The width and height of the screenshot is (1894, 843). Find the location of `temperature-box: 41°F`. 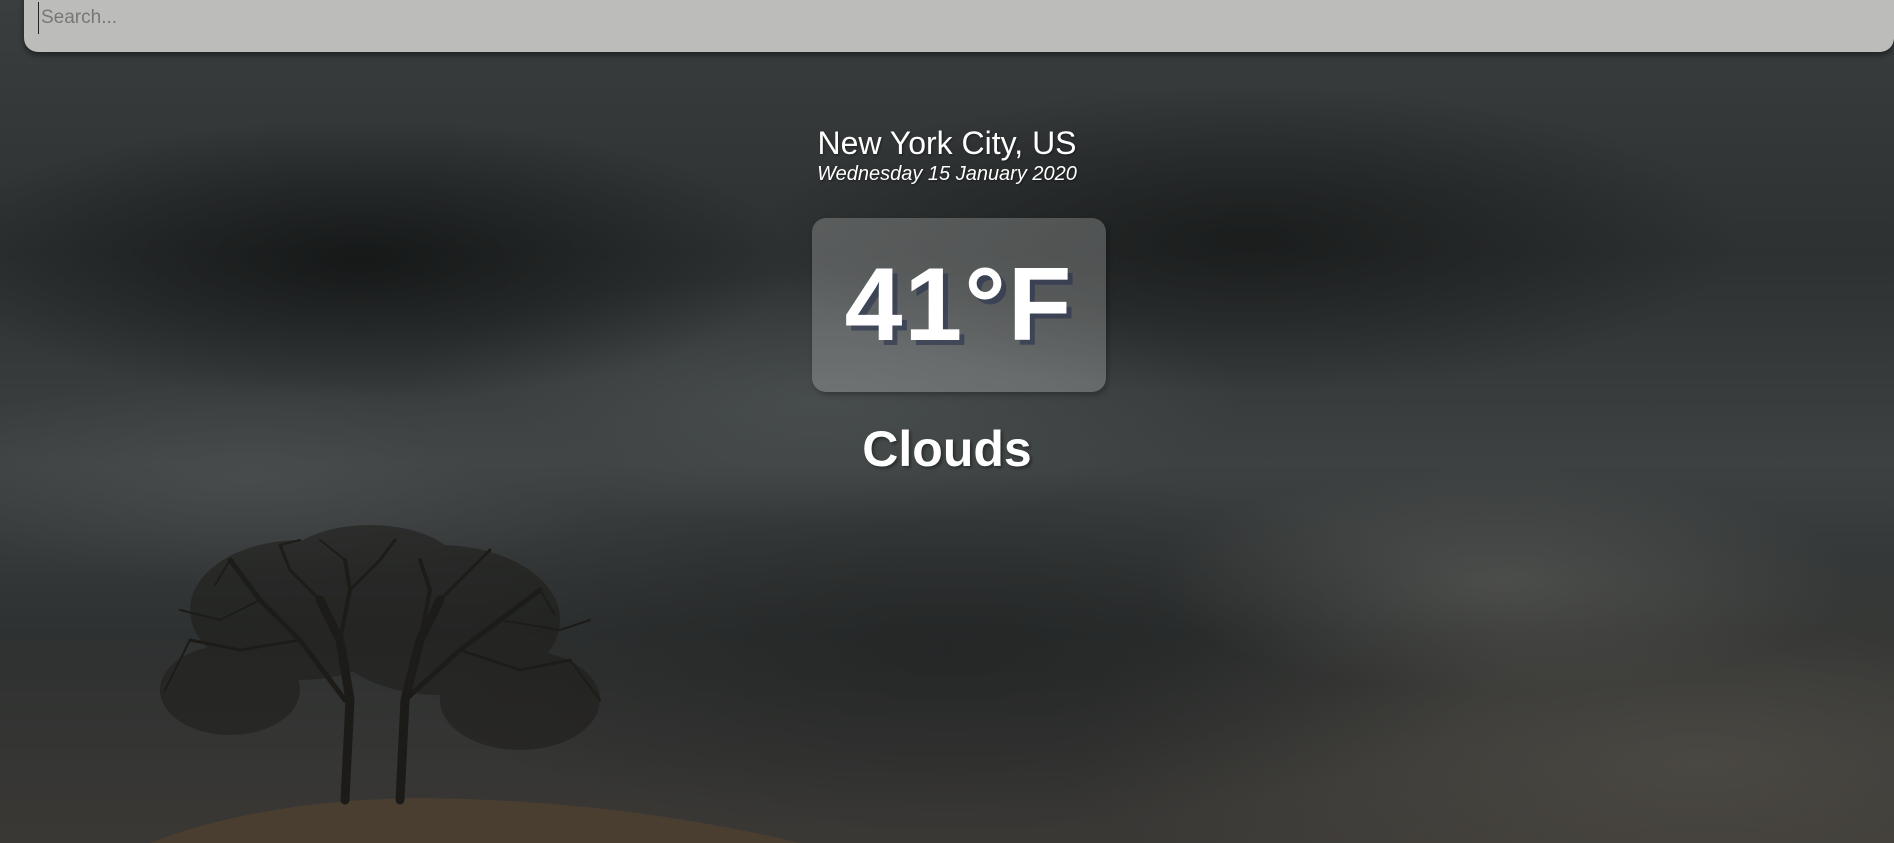

temperature-box: 41°F is located at coordinates (959, 305).